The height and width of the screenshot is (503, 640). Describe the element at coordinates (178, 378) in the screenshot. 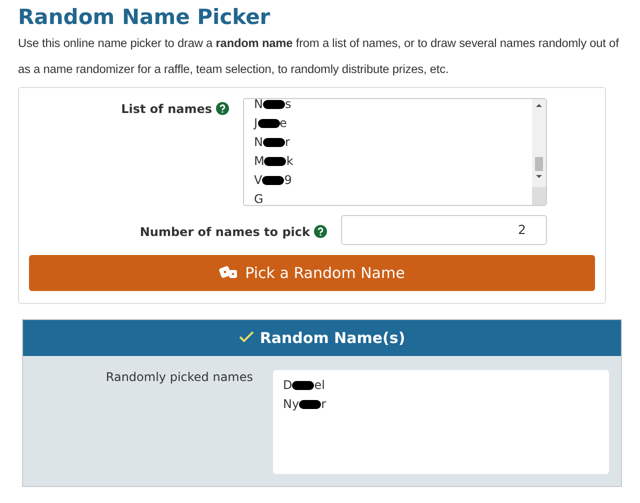

I see `field-label: Randomly picked names` at that location.